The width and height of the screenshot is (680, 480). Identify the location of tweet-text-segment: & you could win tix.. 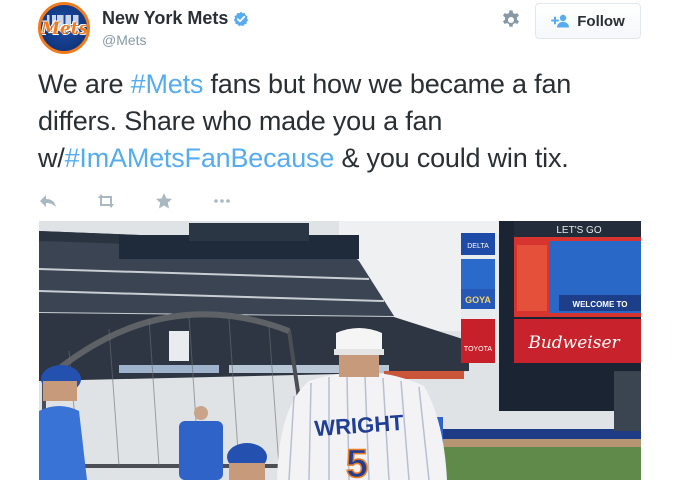
(451, 158).